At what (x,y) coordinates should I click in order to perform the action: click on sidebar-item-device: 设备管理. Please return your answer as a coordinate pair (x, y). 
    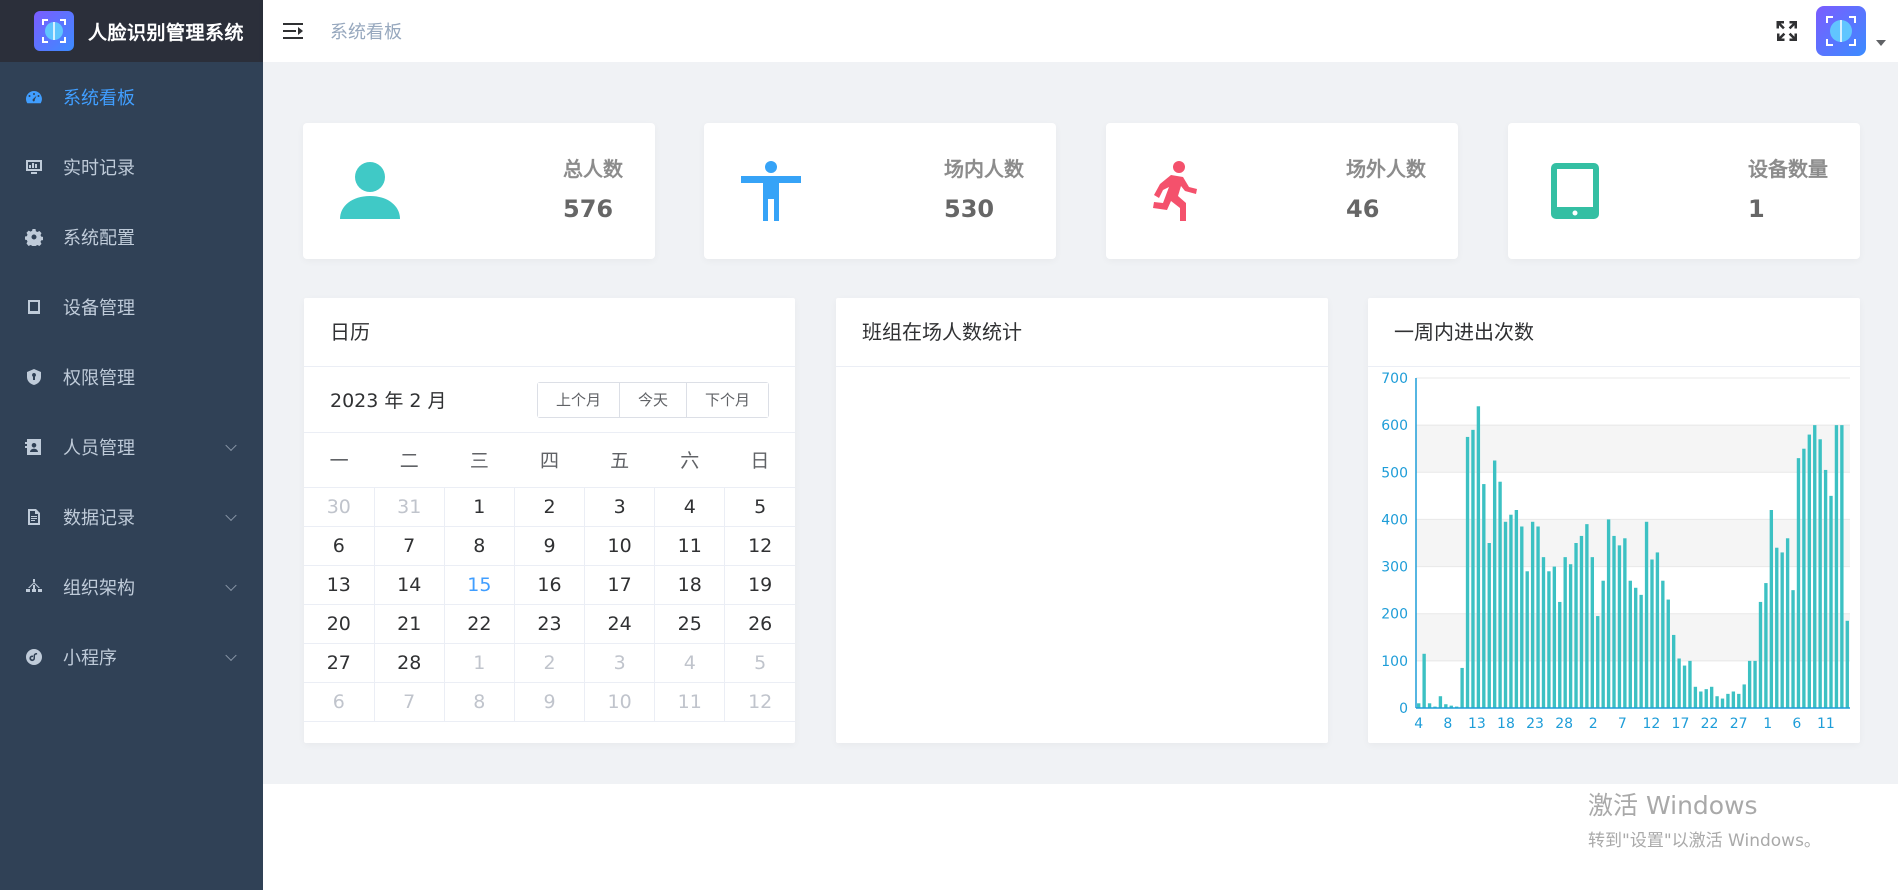
    Looking at the image, I should click on (131, 307).